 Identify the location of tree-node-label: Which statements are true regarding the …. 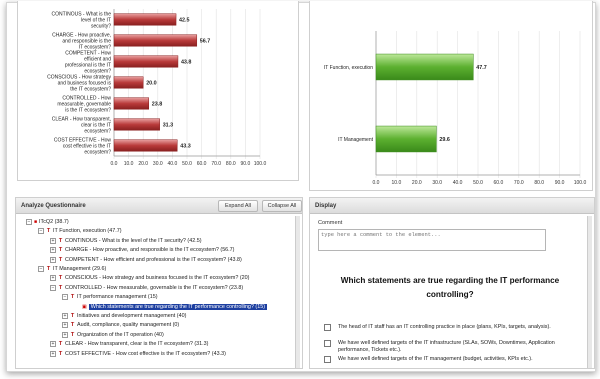
(178, 306).